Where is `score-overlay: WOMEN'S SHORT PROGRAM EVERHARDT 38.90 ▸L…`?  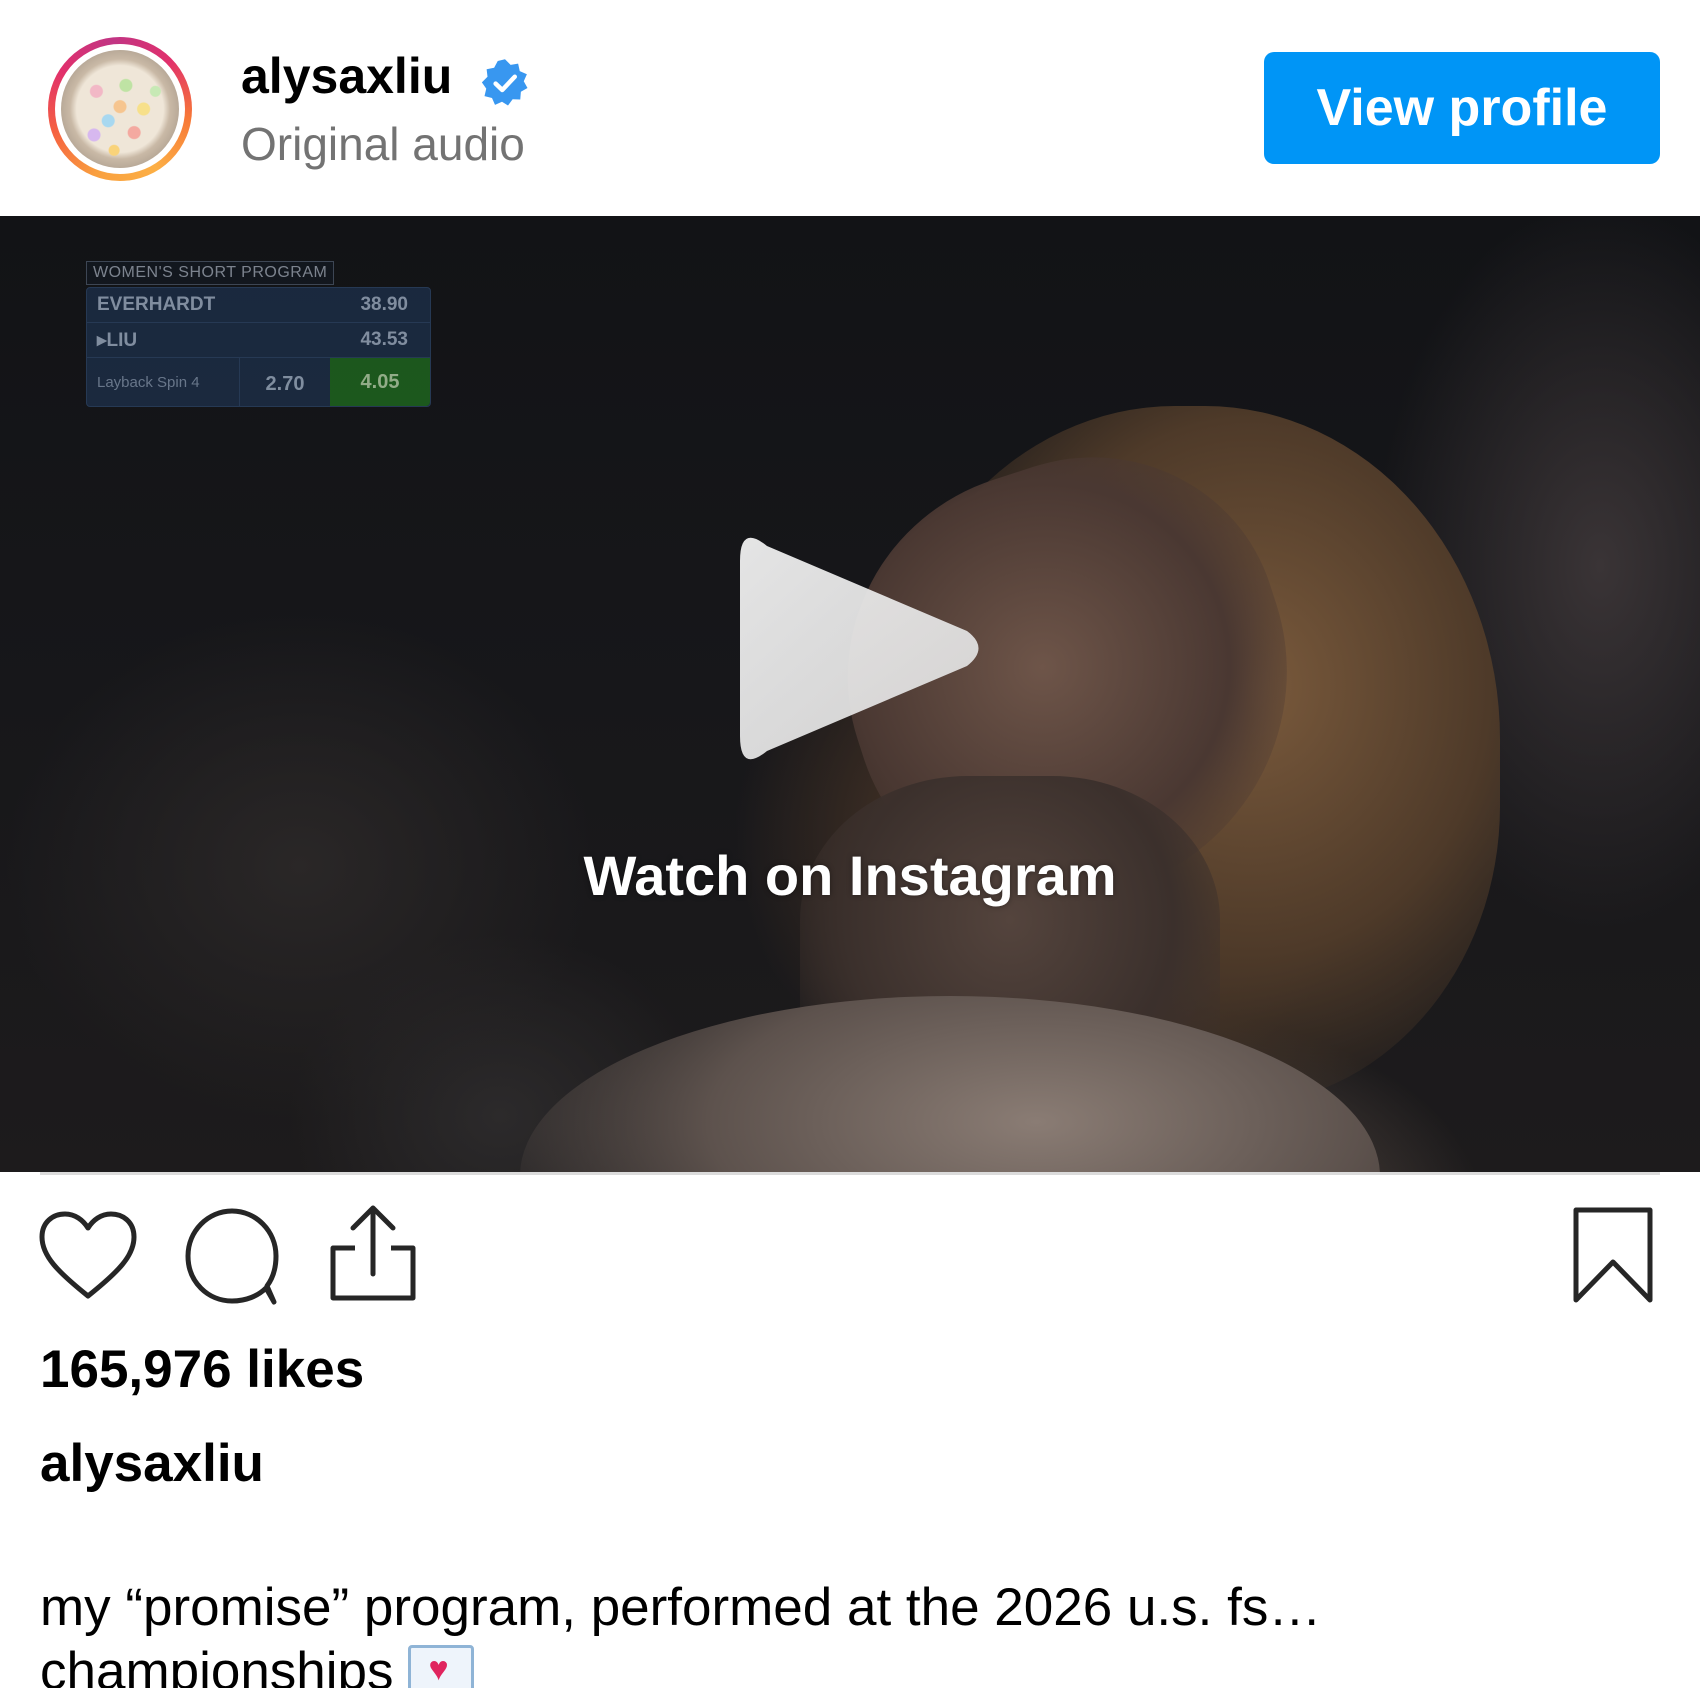 score-overlay: WOMEN'S SHORT PROGRAM EVERHARDT 38.90 ▸L… is located at coordinates (258, 334).